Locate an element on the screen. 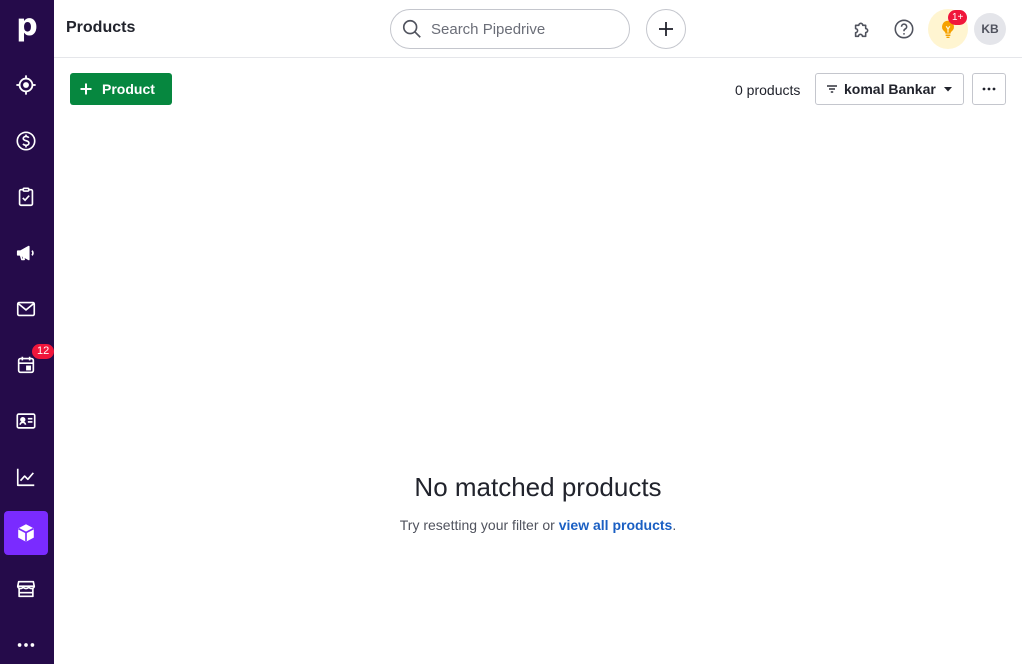 This screenshot has height=664, width=1022. search-box is located at coordinates (510, 29).